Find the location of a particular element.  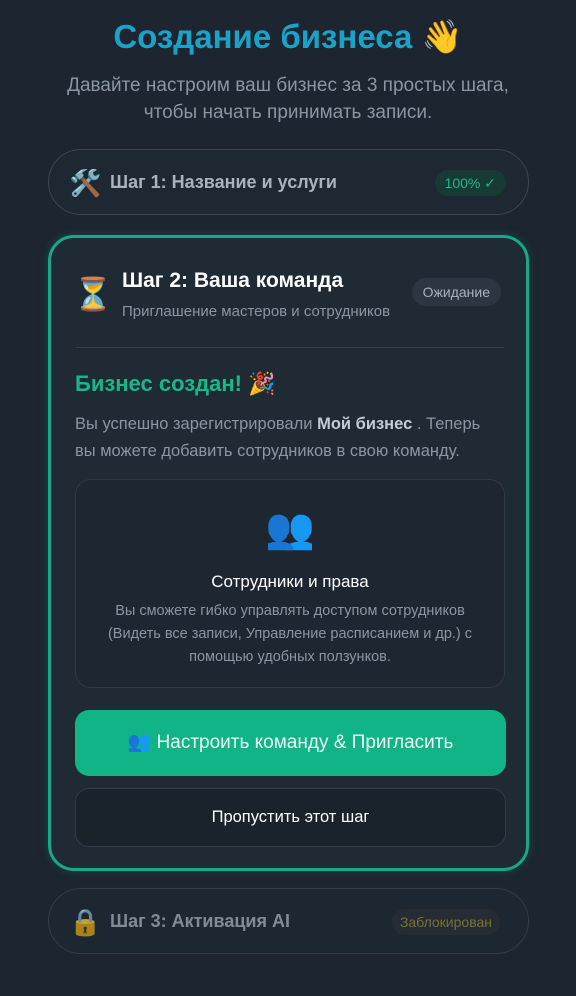

people-icon: 👥 is located at coordinates (290, 529).